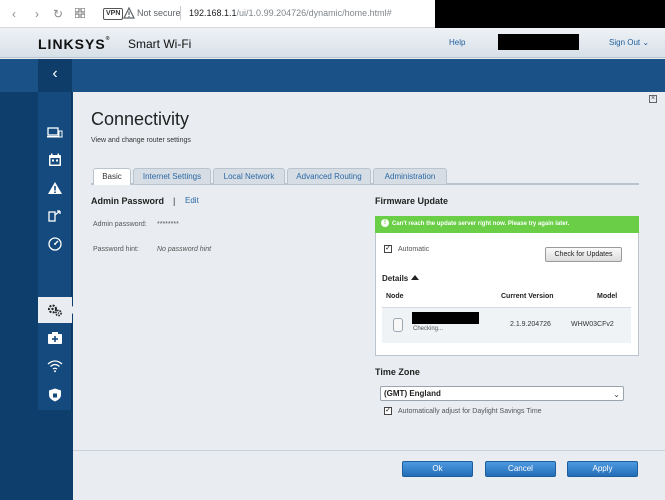 The width and height of the screenshot is (665, 500). I want to click on calendar-icon, so click(55, 159).